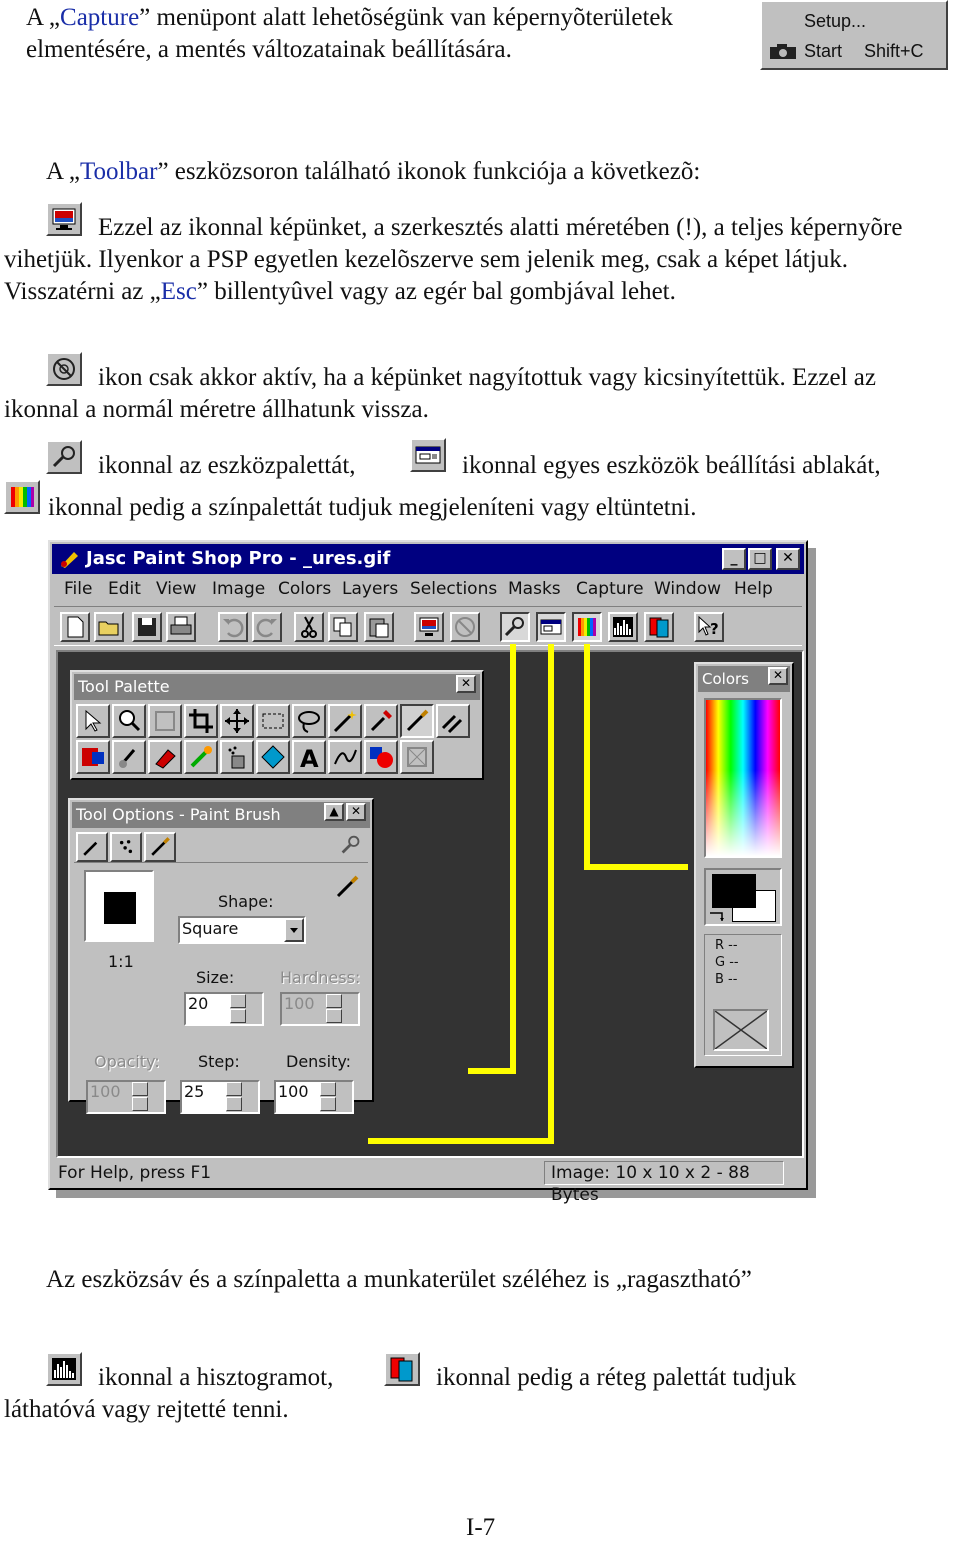  I want to click on menu-layers: Layers, so click(370, 589).